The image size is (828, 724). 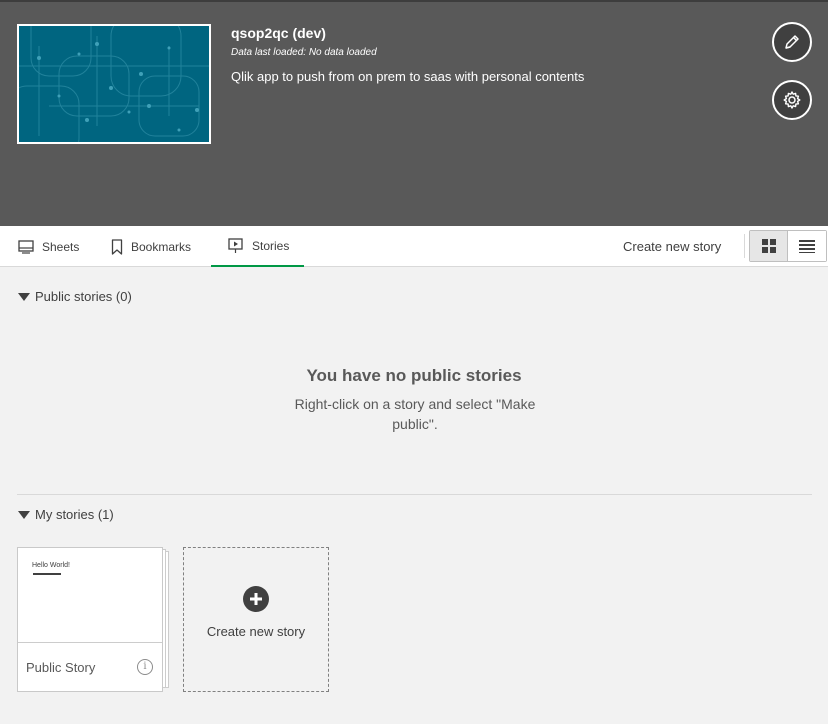 I want to click on tab-label: Bookmarks, so click(x=161, y=246).